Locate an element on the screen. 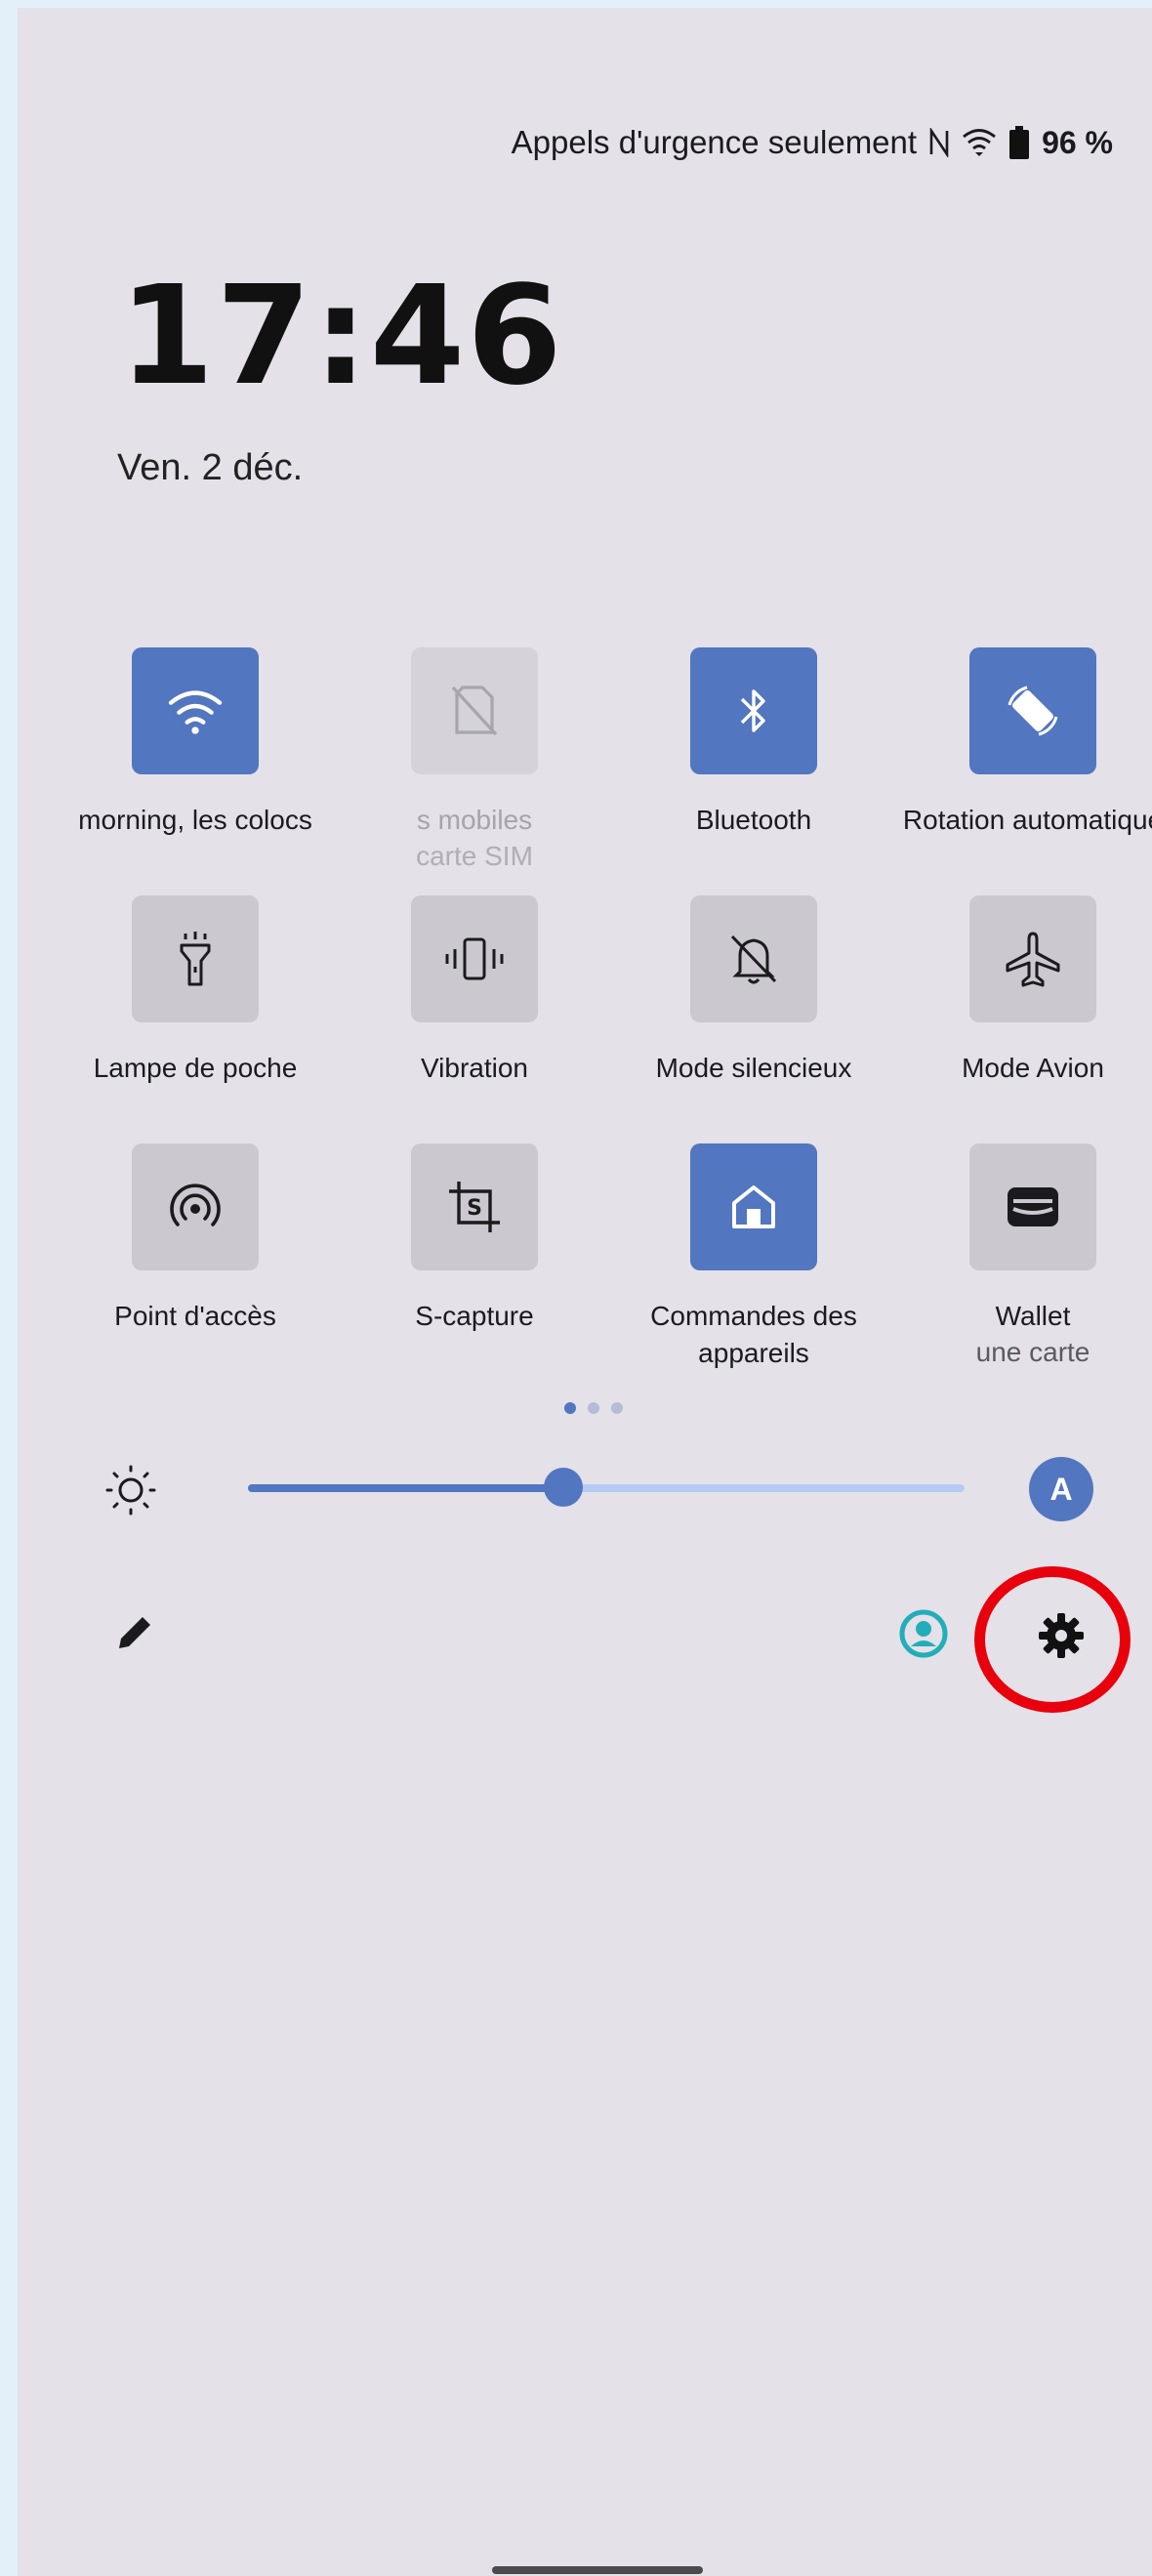 This screenshot has width=1152, height=2576. tile-auto-rotate-button is located at coordinates (1032, 710).